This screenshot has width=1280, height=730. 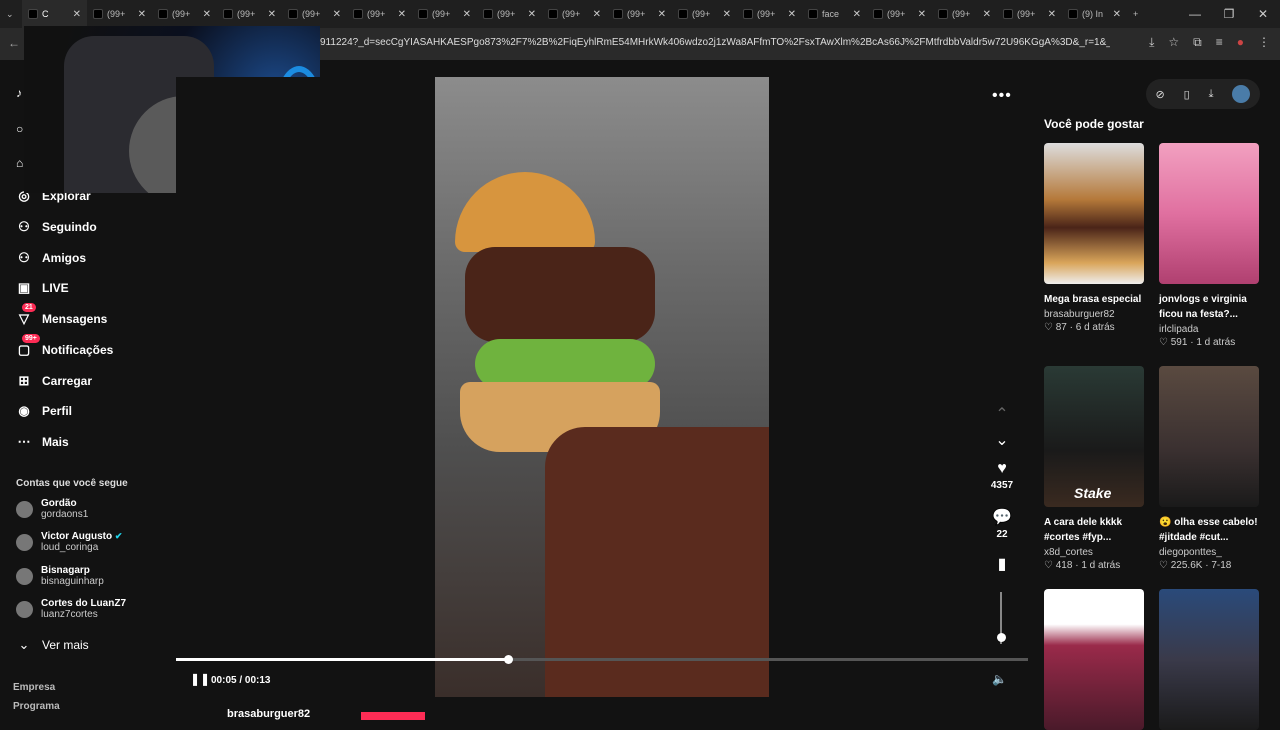 I want to click on footer-link-empresa: Empresa, so click(x=34, y=687).